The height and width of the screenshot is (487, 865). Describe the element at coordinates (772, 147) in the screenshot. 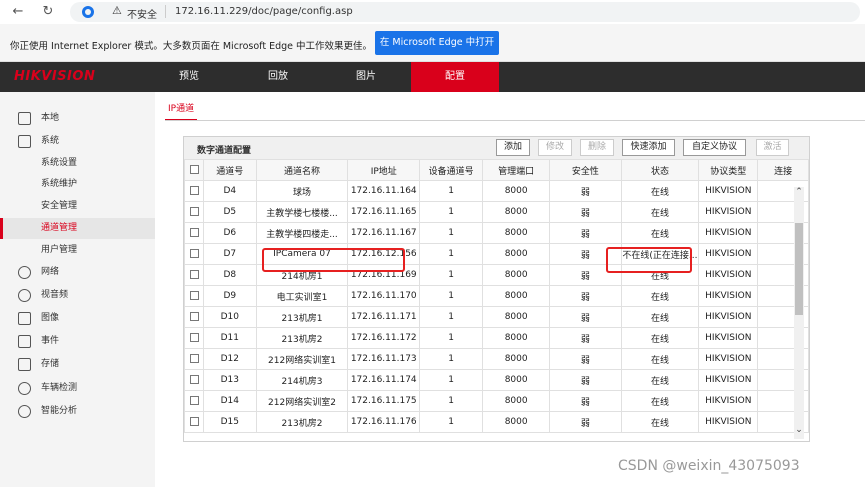

I see `activate-button: 激活` at that location.